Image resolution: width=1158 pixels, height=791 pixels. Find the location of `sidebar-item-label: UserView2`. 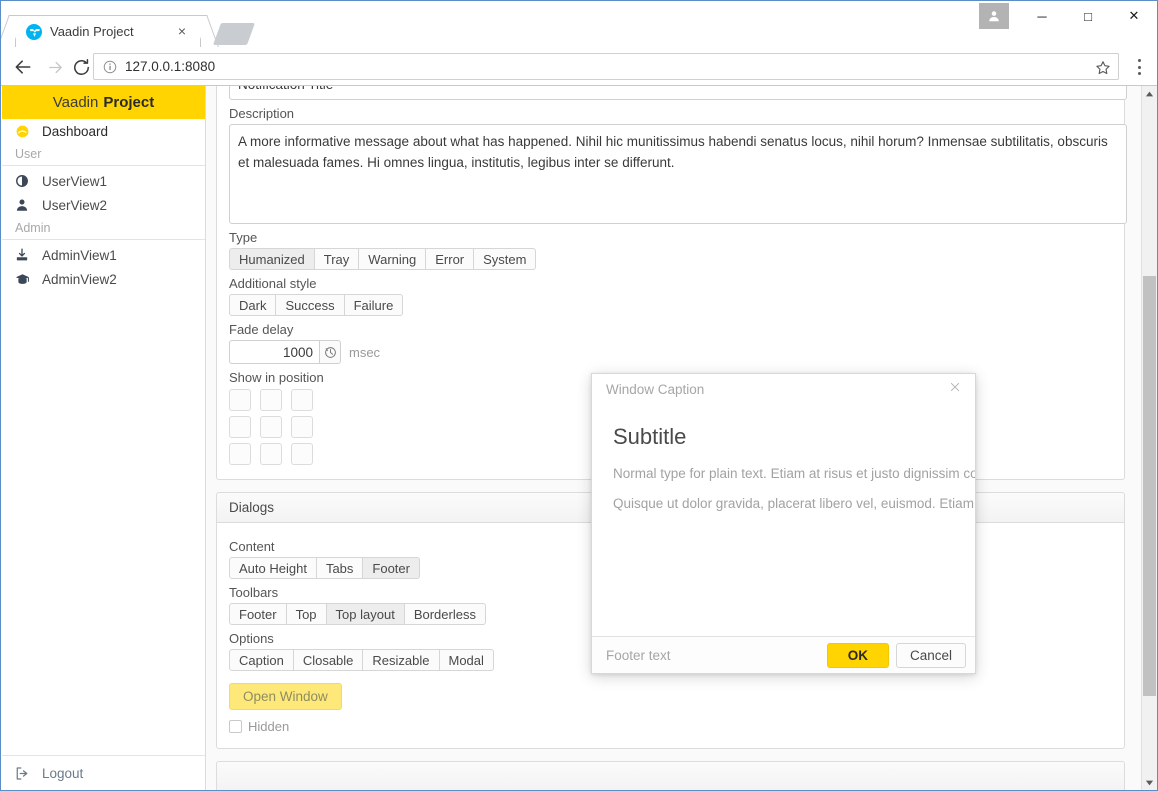

sidebar-item-label: UserView2 is located at coordinates (75, 205).